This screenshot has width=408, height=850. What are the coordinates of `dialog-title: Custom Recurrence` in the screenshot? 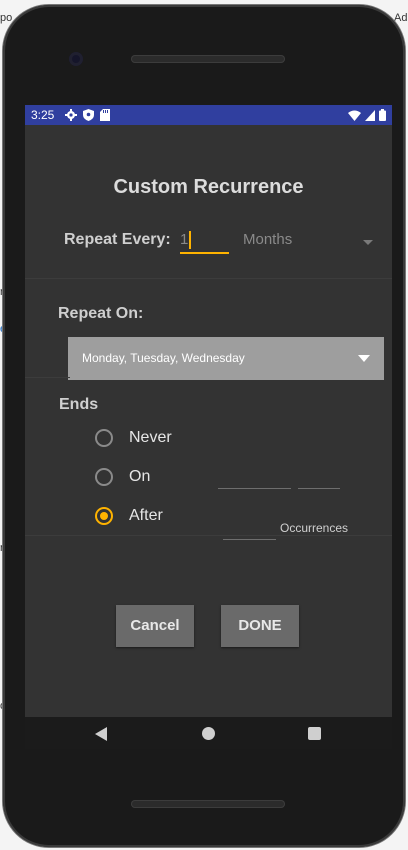 It's located at (208, 187).